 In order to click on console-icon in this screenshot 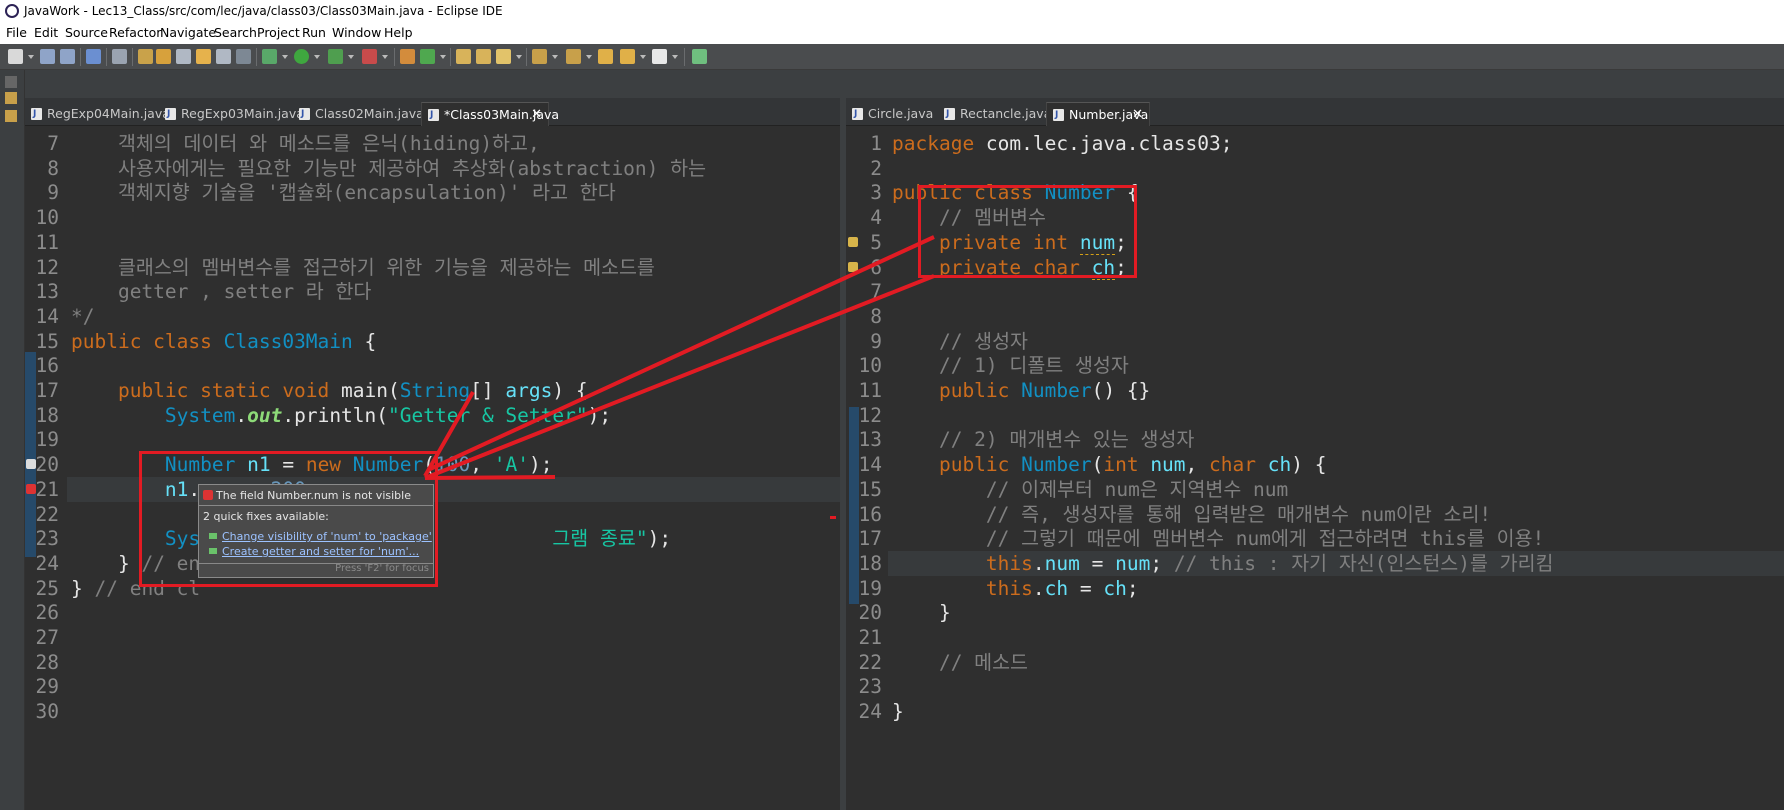, I will do `click(93, 56)`.